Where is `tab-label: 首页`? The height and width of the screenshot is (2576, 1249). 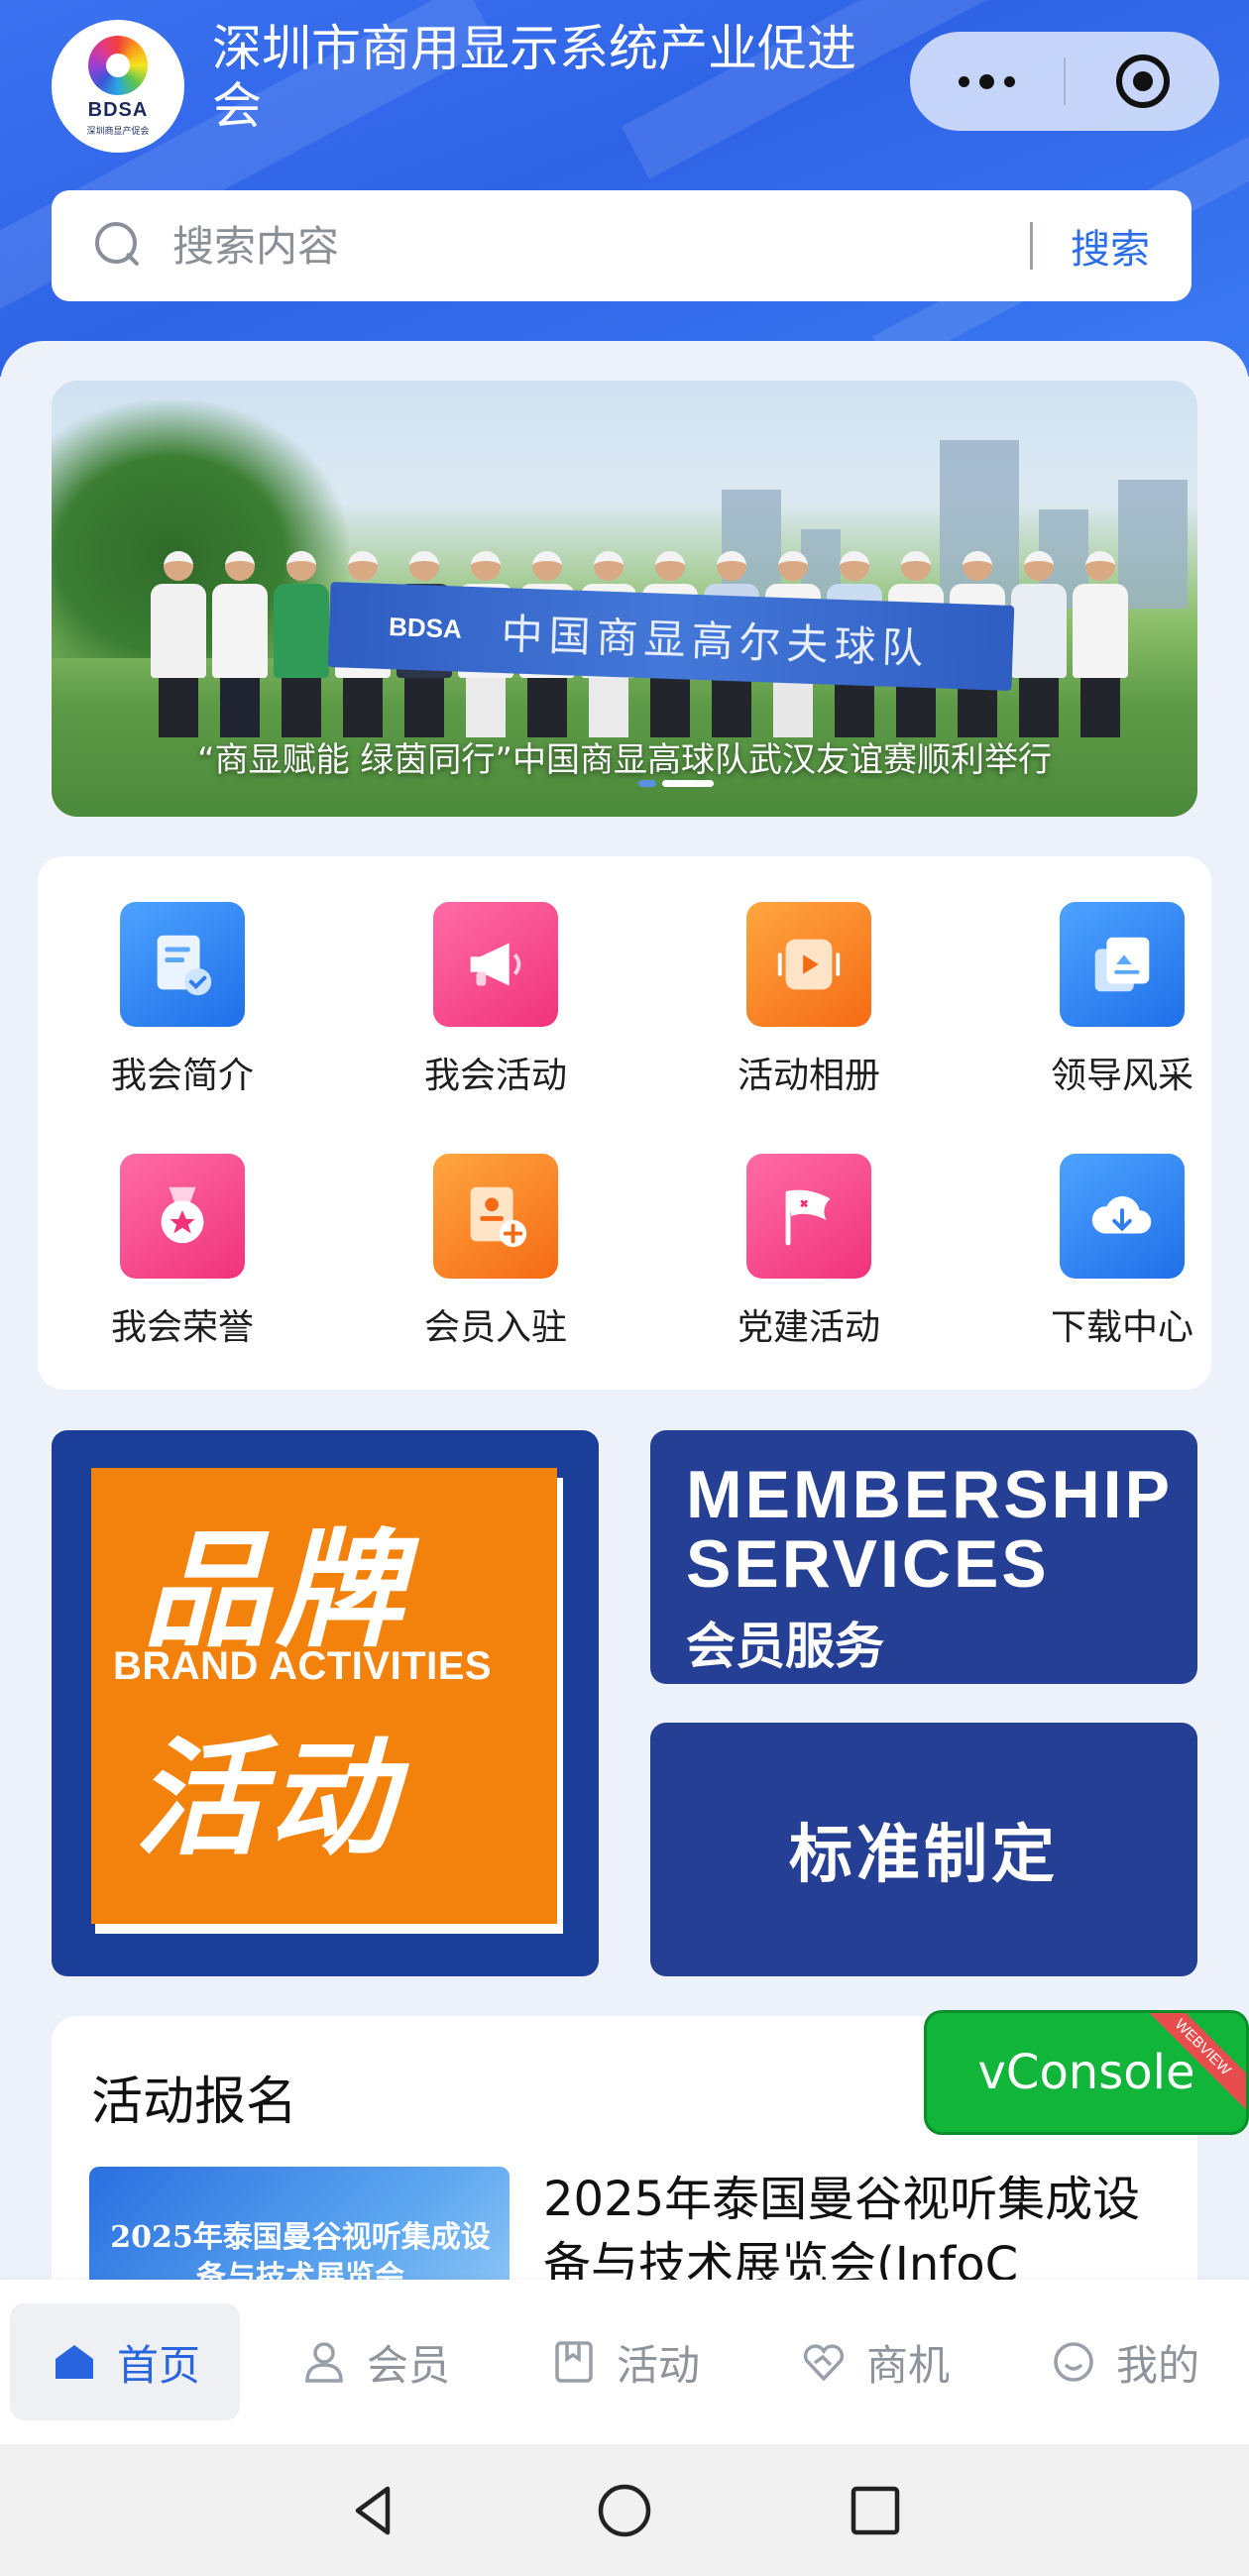 tab-label: 首页 is located at coordinates (158, 2365).